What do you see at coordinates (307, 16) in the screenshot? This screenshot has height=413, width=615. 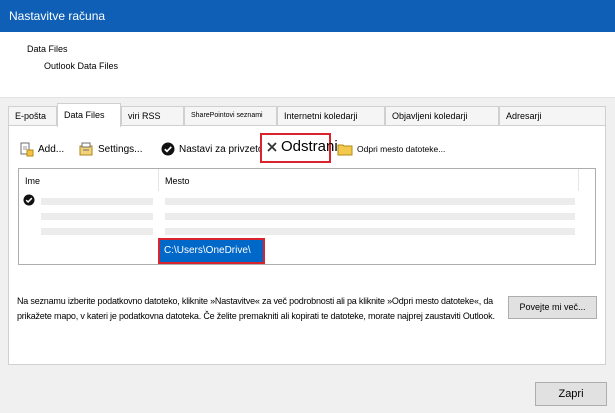 I see `window-titlebar: Nastavitve računa` at bounding box center [307, 16].